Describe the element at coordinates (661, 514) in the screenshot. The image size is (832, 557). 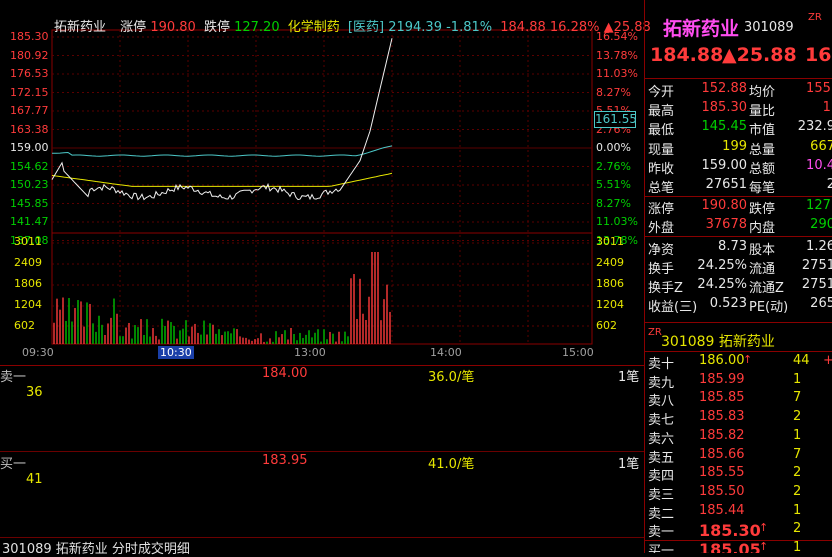
I see `book-level-label: 卖二` at that location.